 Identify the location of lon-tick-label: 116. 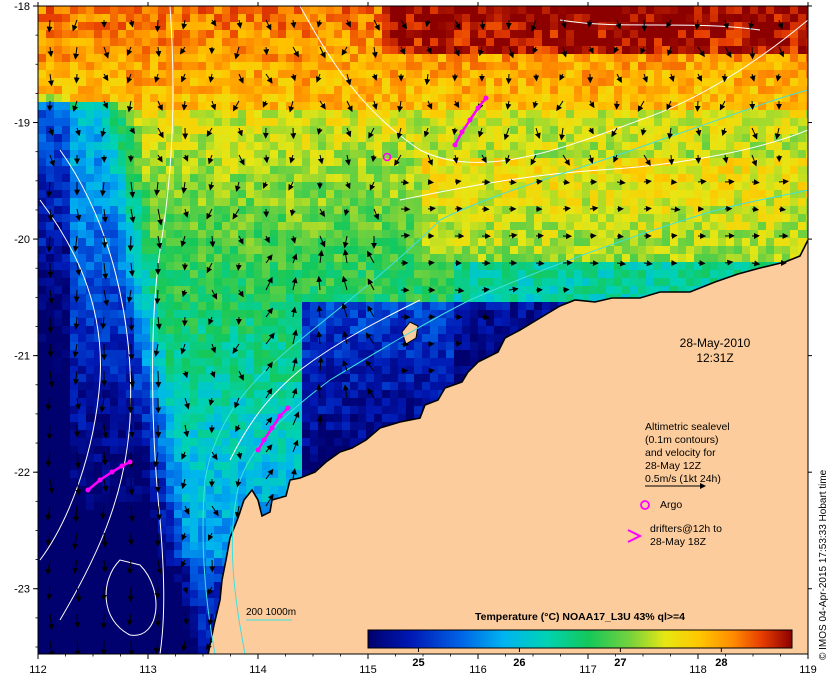
(478, 670).